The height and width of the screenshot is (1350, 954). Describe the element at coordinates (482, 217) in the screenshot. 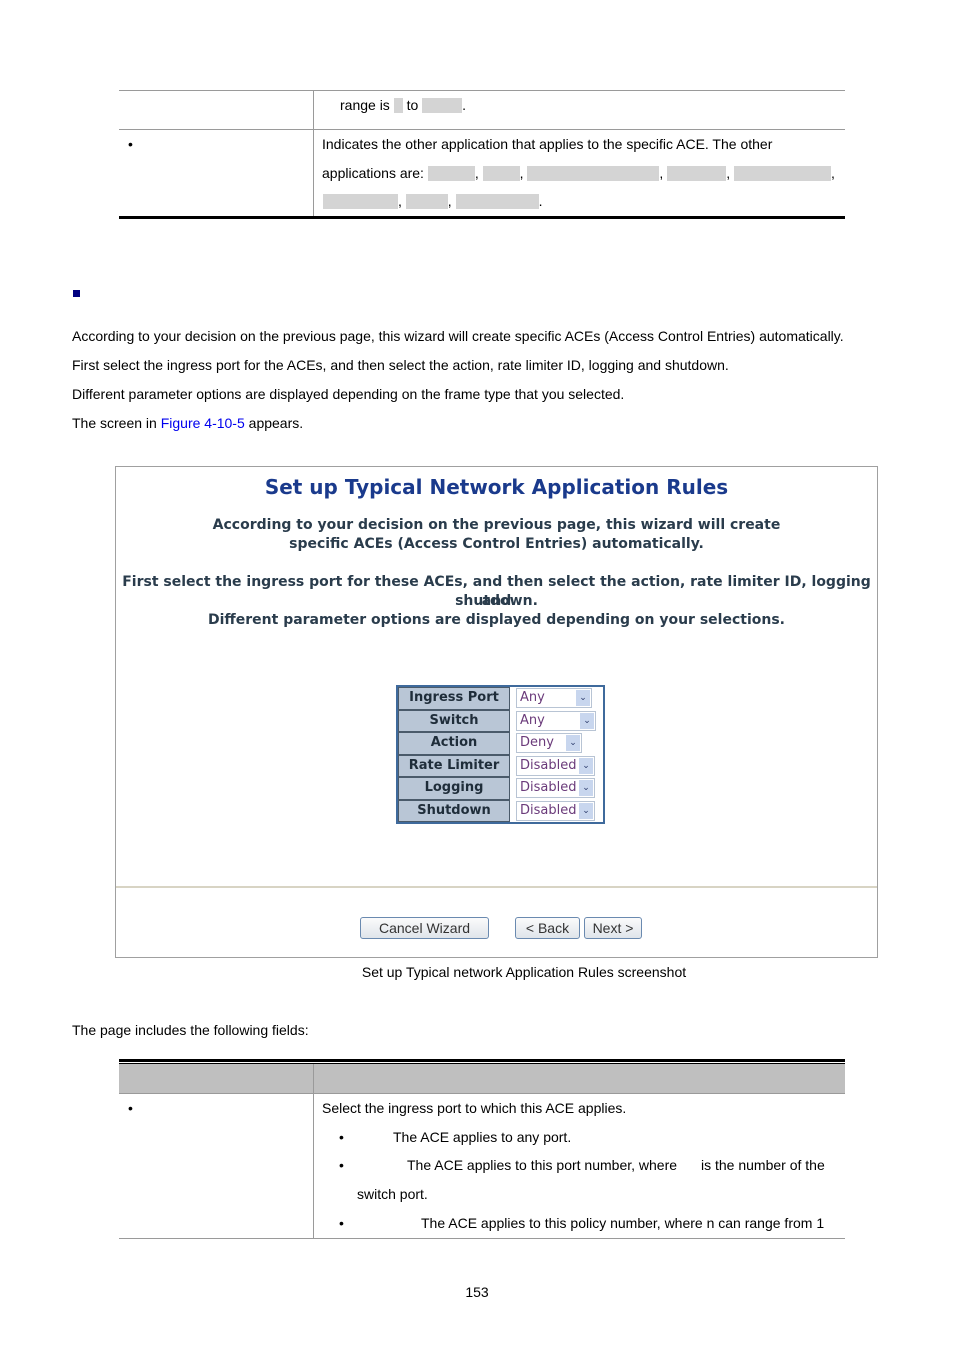

I see `table-bottom-border` at that location.